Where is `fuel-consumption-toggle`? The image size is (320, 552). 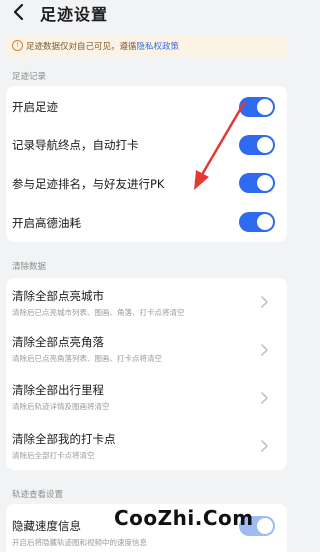
fuel-consumption-toggle is located at coordinates (257, 222).